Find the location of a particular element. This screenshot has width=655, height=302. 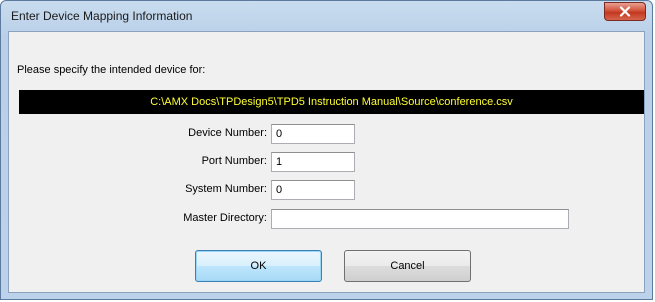

device-number-input is located at coordinates (313, 134).